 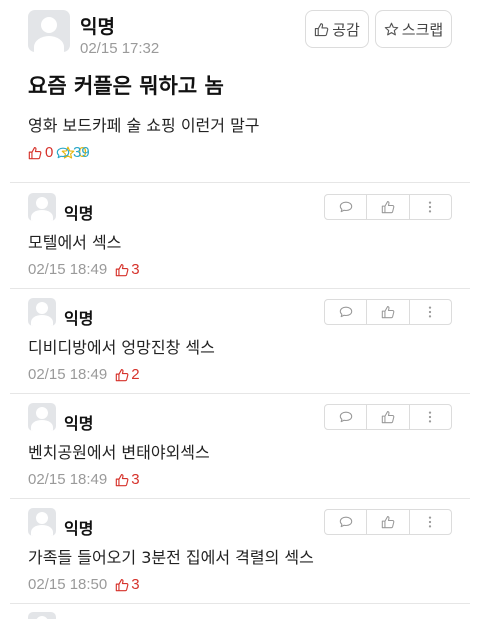 I want to click on comment-text: 벤치공원에서 변태야외섹스, so click(x=119, y=452).